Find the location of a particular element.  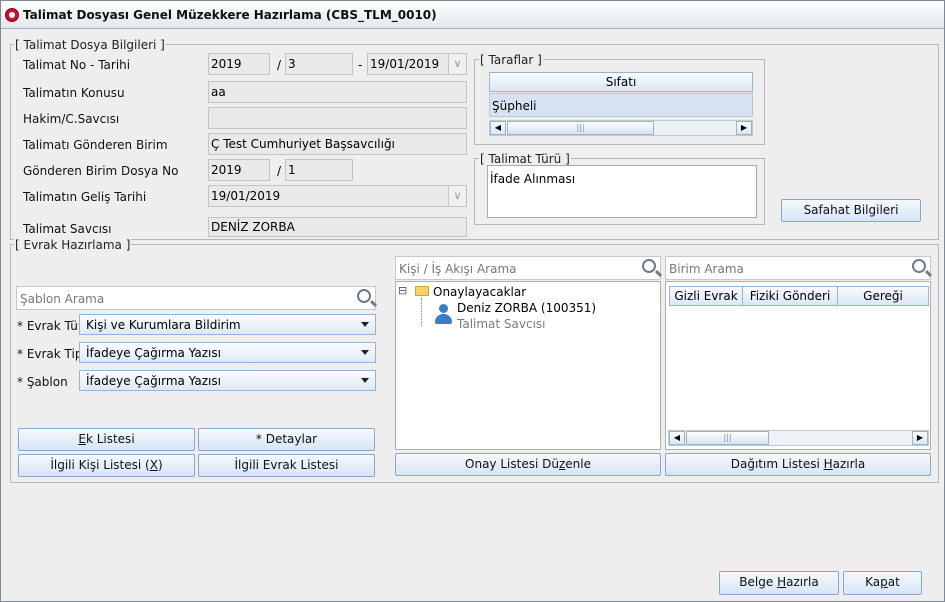

tree-person-name: Deniz ZORBA (100351) is located at coordinates (526, 308).